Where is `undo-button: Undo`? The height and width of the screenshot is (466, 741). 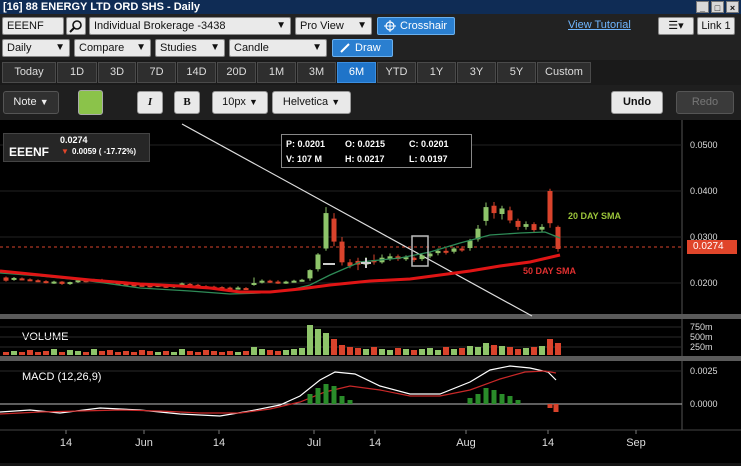
undo-button: Undo is located at coordinates (637, 102).